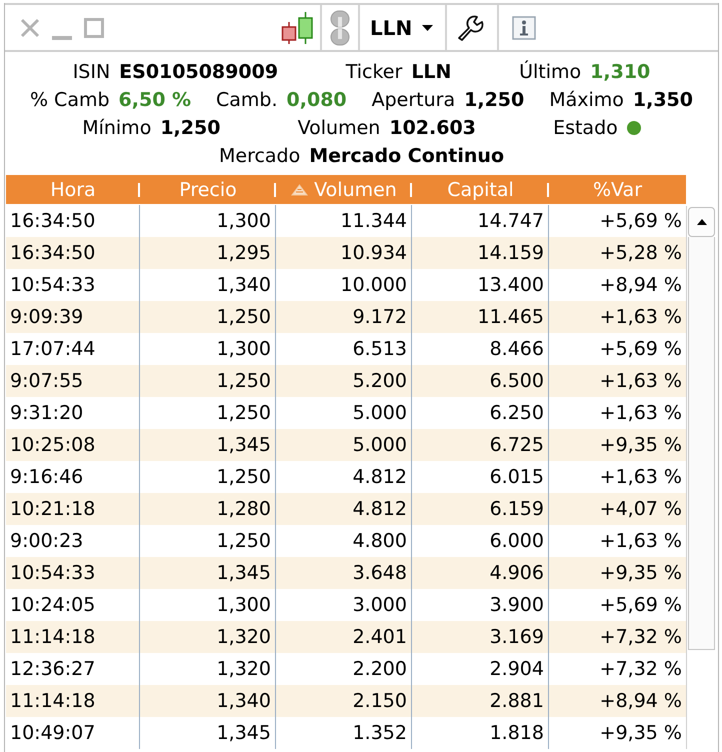  What do you see at coordinates (73, 573) in the screenshot?
I see `table-cell: 10:54:33` at bounding box center [73, 573].